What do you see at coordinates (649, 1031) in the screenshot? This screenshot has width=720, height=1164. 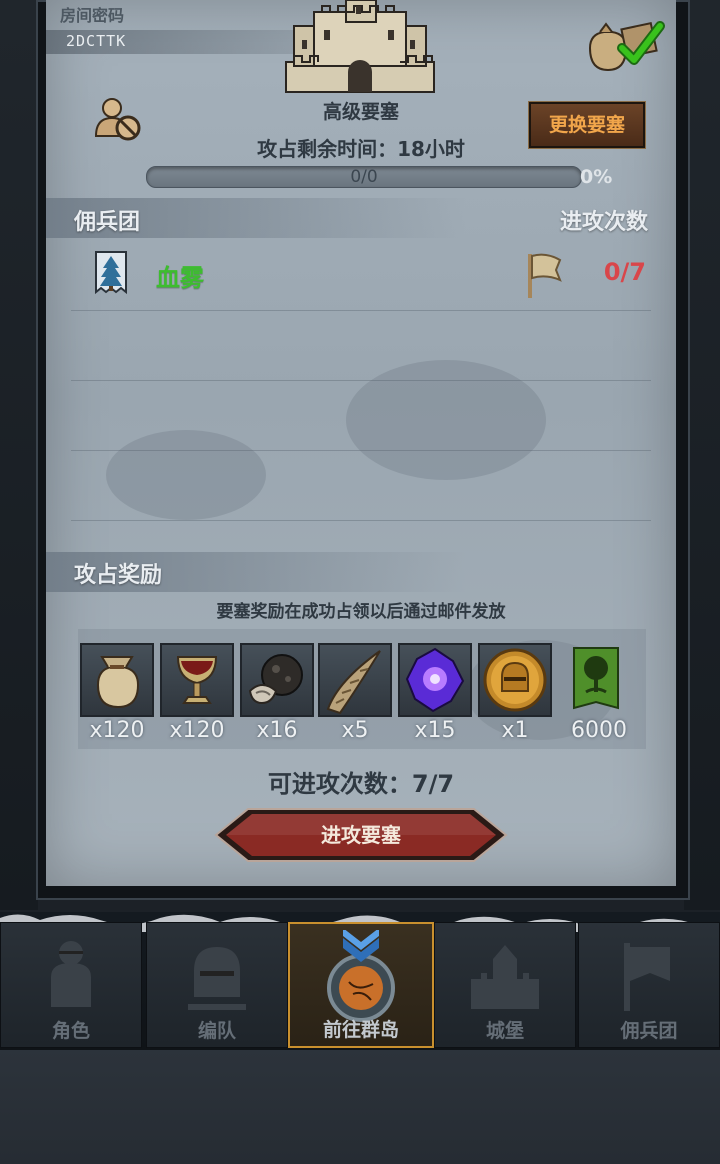 I see `tab-label: 佣兵团` at bounding box center [649, 1031].